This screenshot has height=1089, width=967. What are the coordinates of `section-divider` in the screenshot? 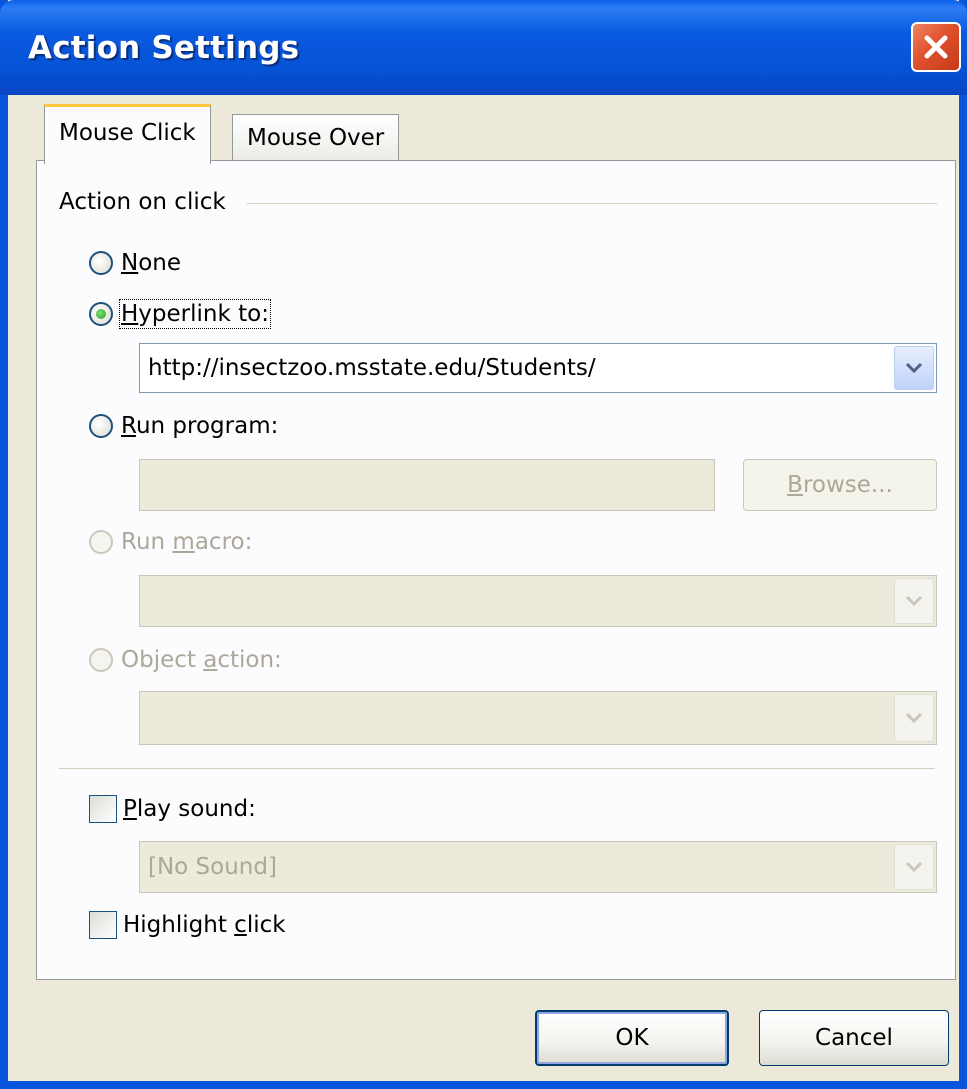 It's located at (497, 768).